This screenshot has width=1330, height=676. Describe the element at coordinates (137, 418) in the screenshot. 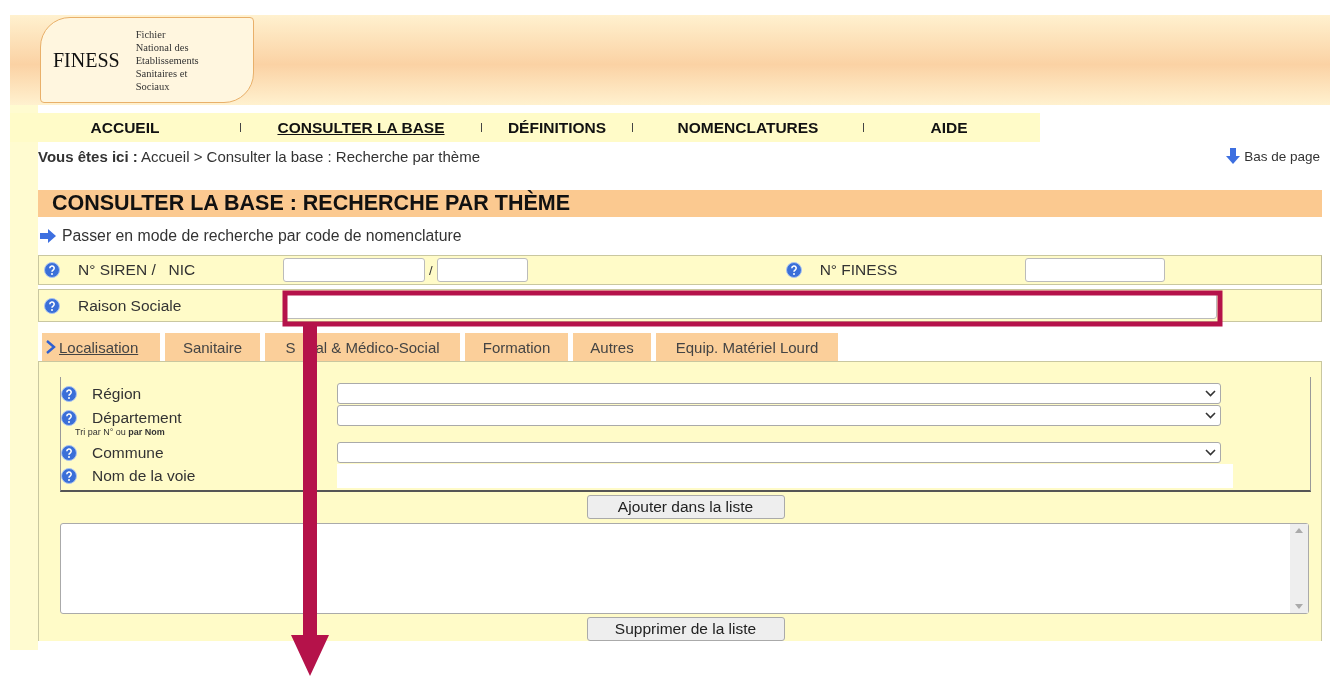

I see `field-label: Département` at that location.